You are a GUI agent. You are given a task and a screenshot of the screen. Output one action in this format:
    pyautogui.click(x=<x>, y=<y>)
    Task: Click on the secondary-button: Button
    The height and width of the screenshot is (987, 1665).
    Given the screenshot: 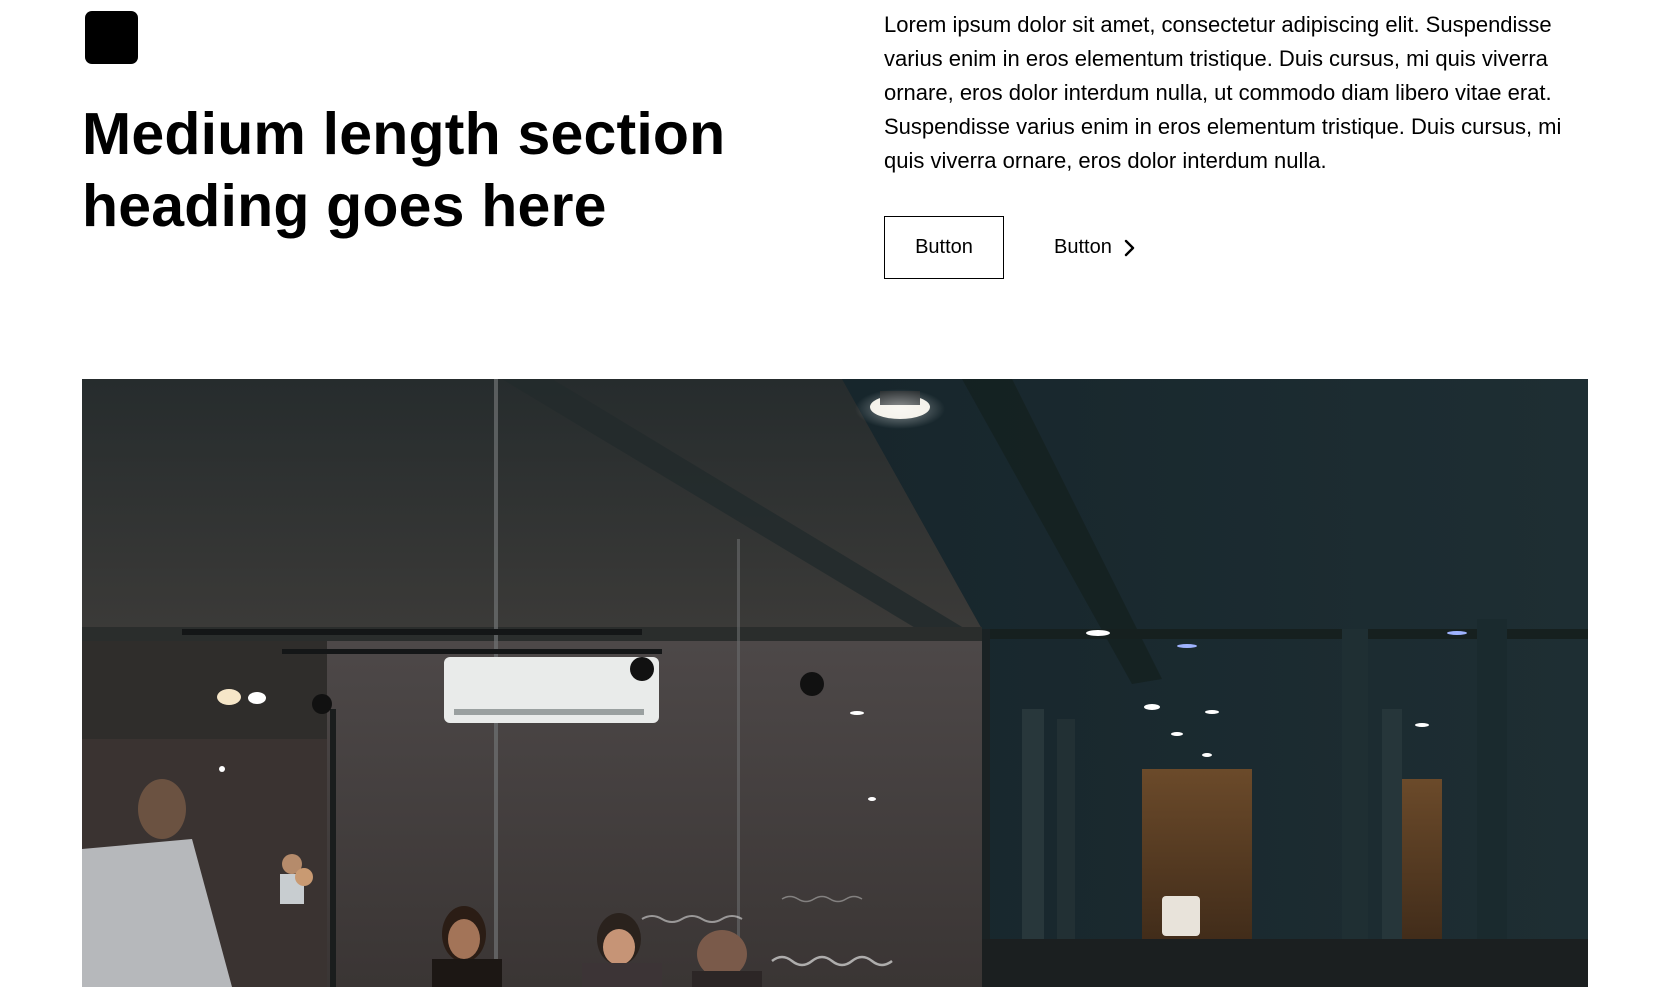 What is the action you would take?
    pyautogui.click(x=1095, y=247)
    